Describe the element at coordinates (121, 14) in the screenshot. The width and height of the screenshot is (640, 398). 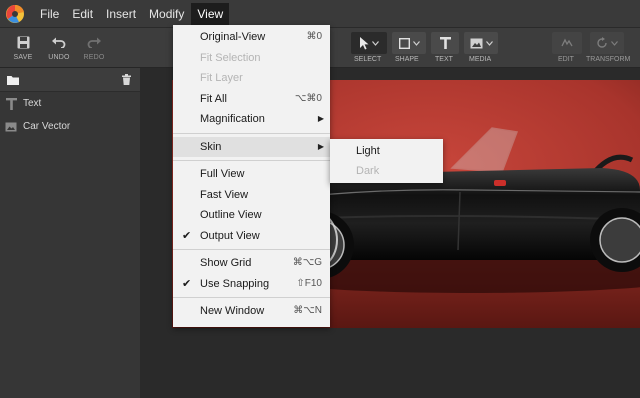
I see `menu-insert: Insert` at that location.